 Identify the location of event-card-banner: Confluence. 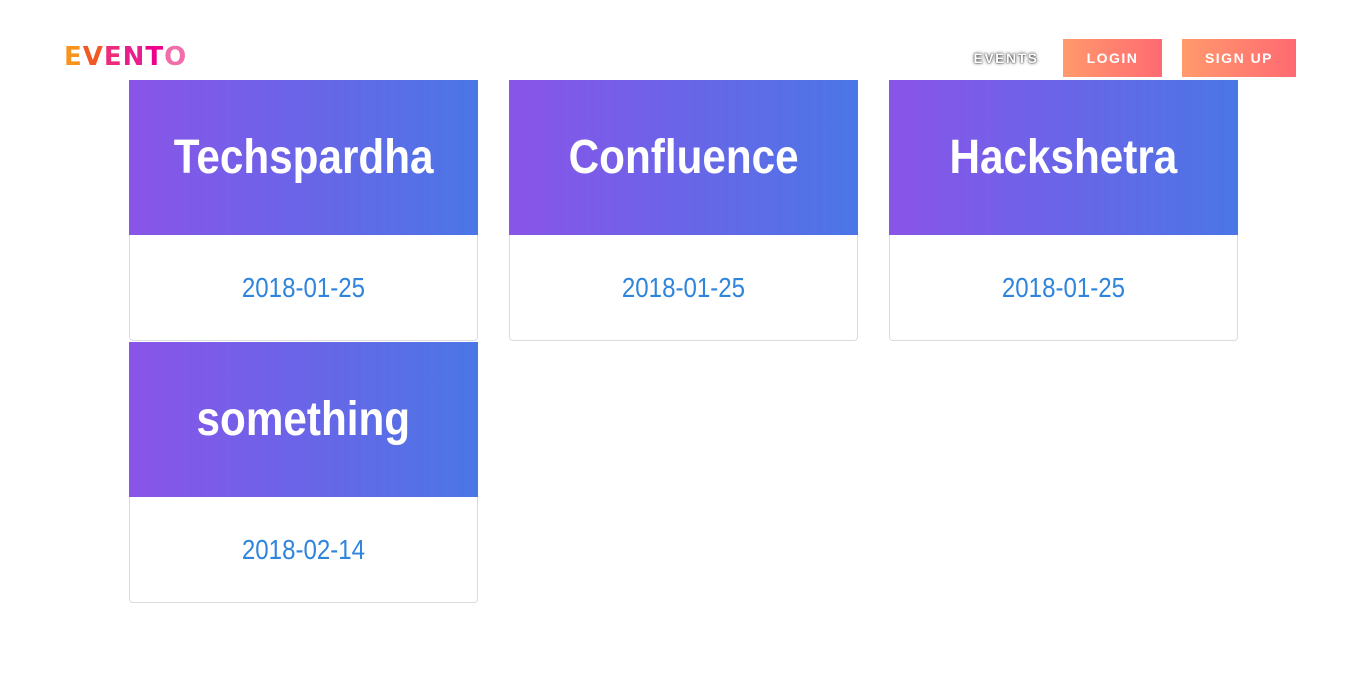
(683, 157).